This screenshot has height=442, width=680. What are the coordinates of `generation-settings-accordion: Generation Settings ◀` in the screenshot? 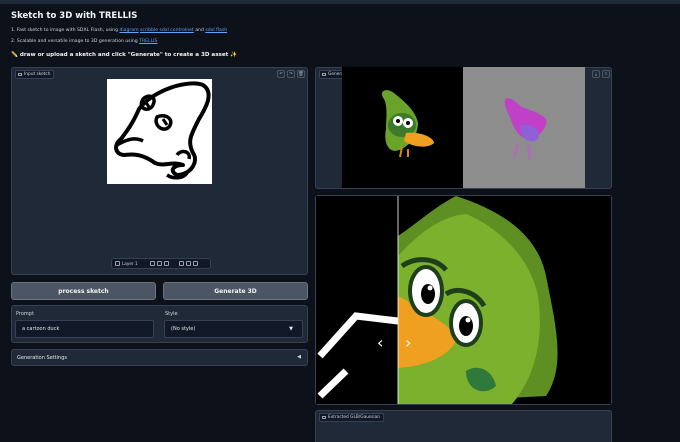 It's located at (159, 357).